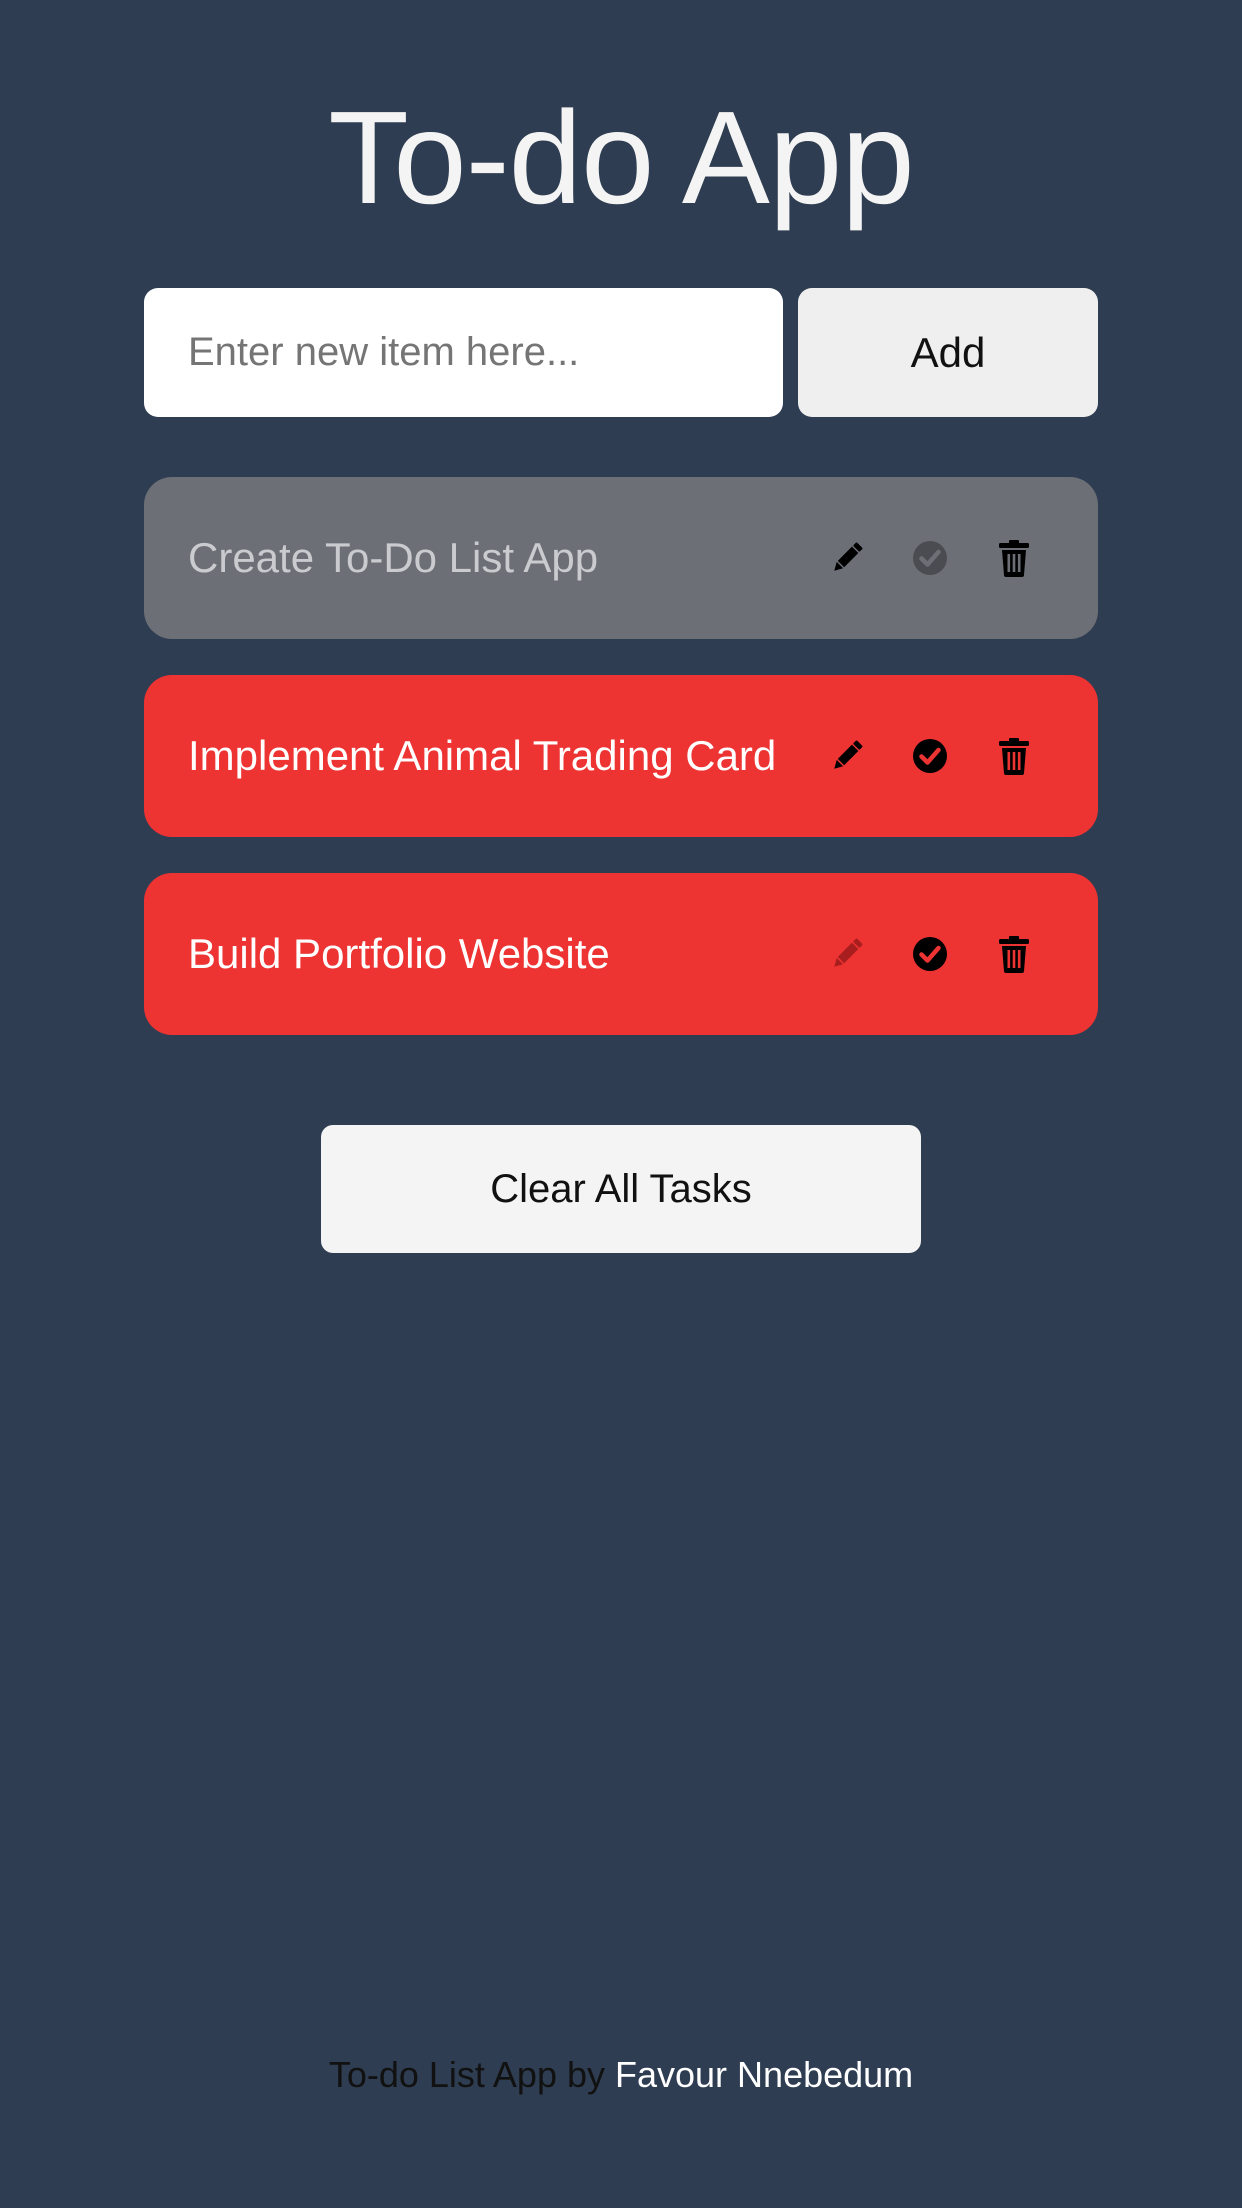 The width and height of the screenshot is (1242, 2208). Describe the element at coordinates (621, 157) in the screenshot. I see `page-title: To-do App` at that location.